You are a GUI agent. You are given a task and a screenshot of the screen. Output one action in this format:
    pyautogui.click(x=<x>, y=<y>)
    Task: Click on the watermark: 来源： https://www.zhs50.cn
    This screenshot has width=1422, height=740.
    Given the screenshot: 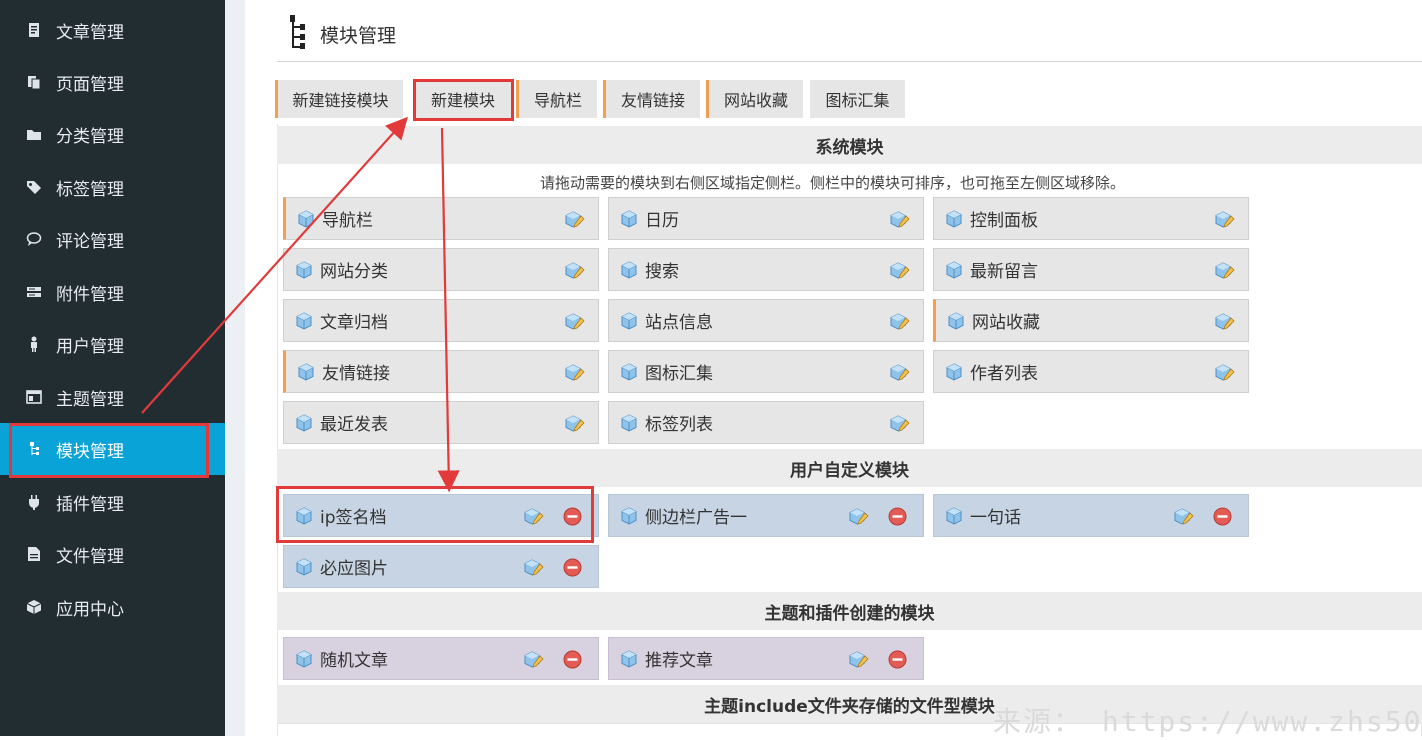 What is the action you would take?
    pyautogui.click(x=1207, y=721)
    